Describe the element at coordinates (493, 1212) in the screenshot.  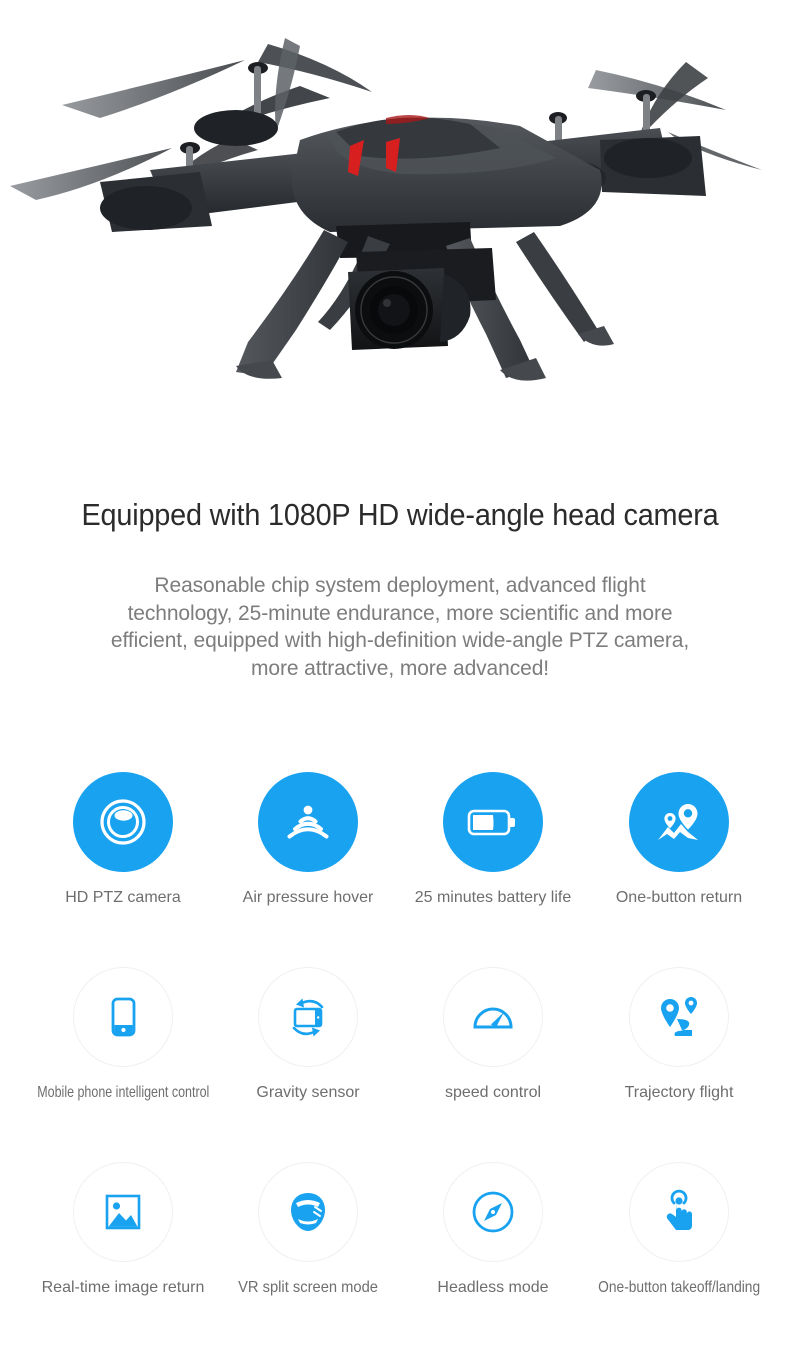
I see `compass-icon` at that location.